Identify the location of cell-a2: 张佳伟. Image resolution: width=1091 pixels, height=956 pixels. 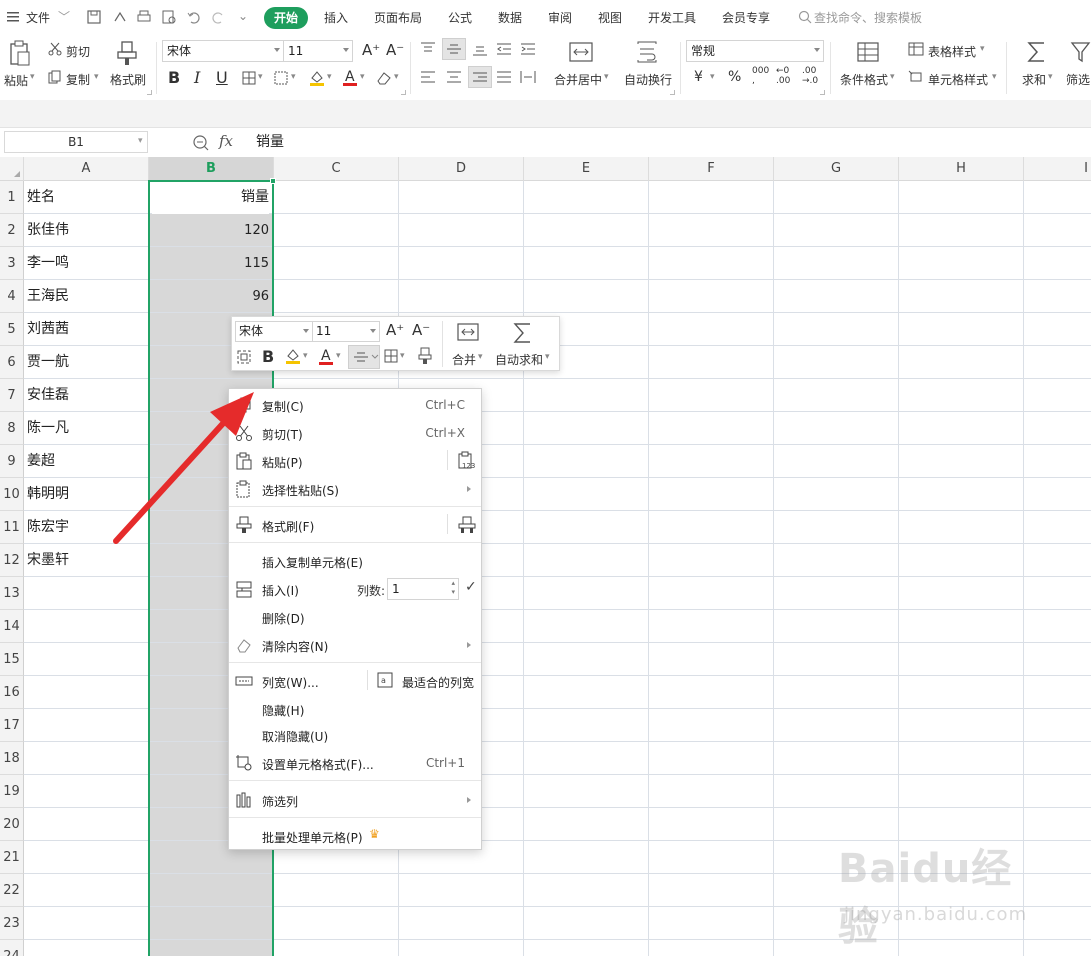
(48, 230).